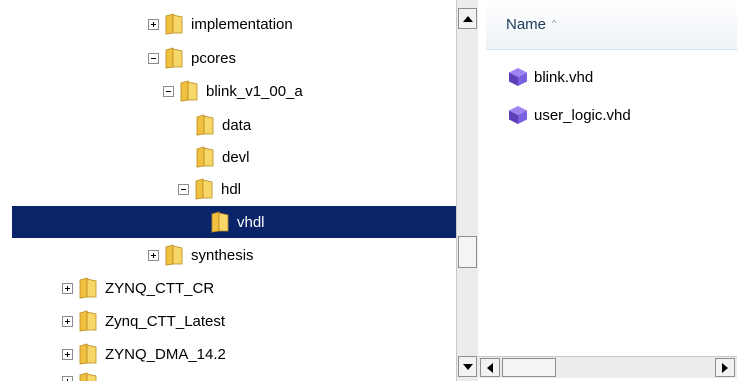 Image resolution: width=737 pixels, height=381 pixels. What do you see at coordinates (165, 321) in the screenshot?
I see `tree-item-label: Zynq_CTT_Latest` at bounding box center [165, 321].